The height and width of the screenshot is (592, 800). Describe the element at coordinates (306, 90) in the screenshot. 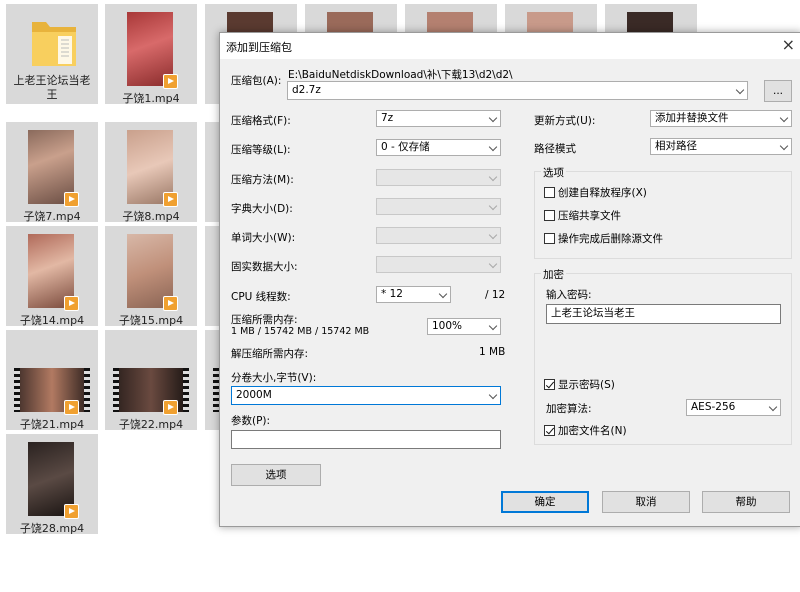

I see `archive-name-value: d2.7z` at that location.